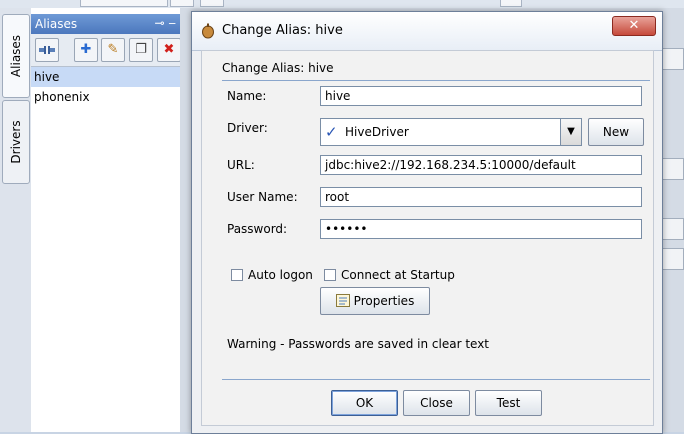 The width and height of the screenshot is (684, 434). Describe the element at coordinates (364, 403) in the screenshot. I see `ok-button: OK` at that location.